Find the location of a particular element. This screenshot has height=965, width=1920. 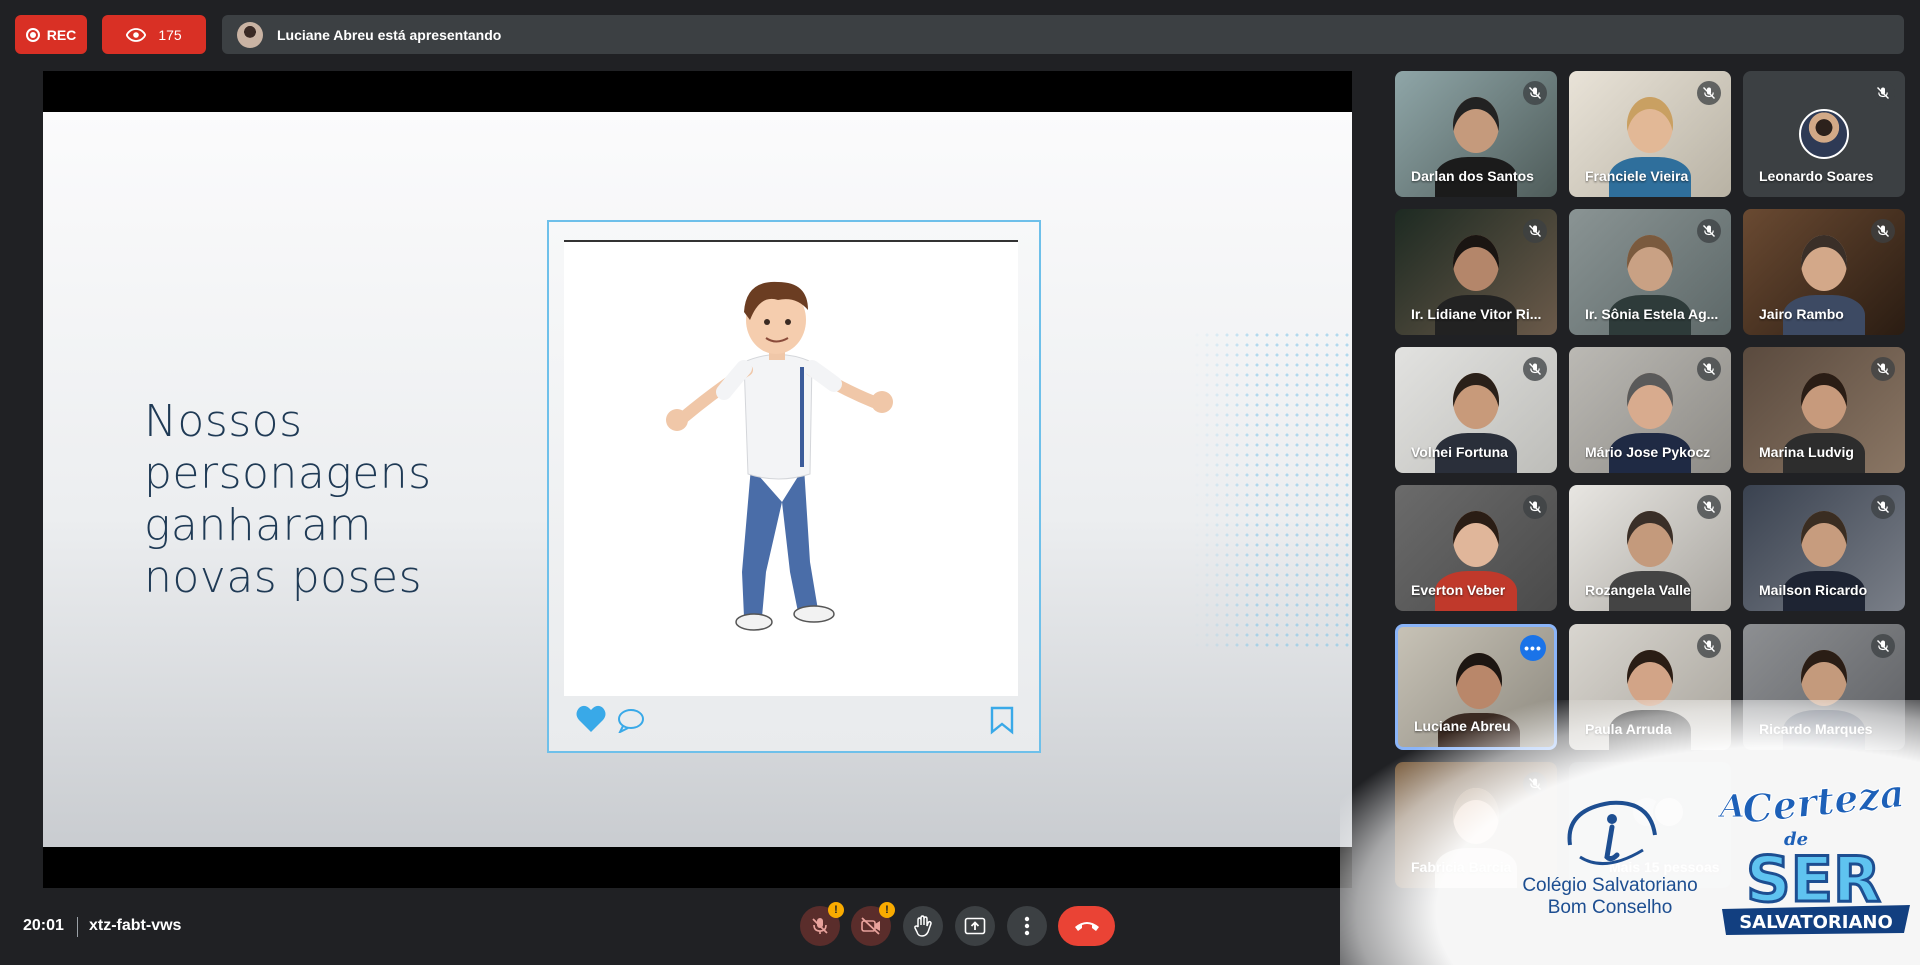

participant-name: Leonardo Soares is located at coordinates (1816, 176).